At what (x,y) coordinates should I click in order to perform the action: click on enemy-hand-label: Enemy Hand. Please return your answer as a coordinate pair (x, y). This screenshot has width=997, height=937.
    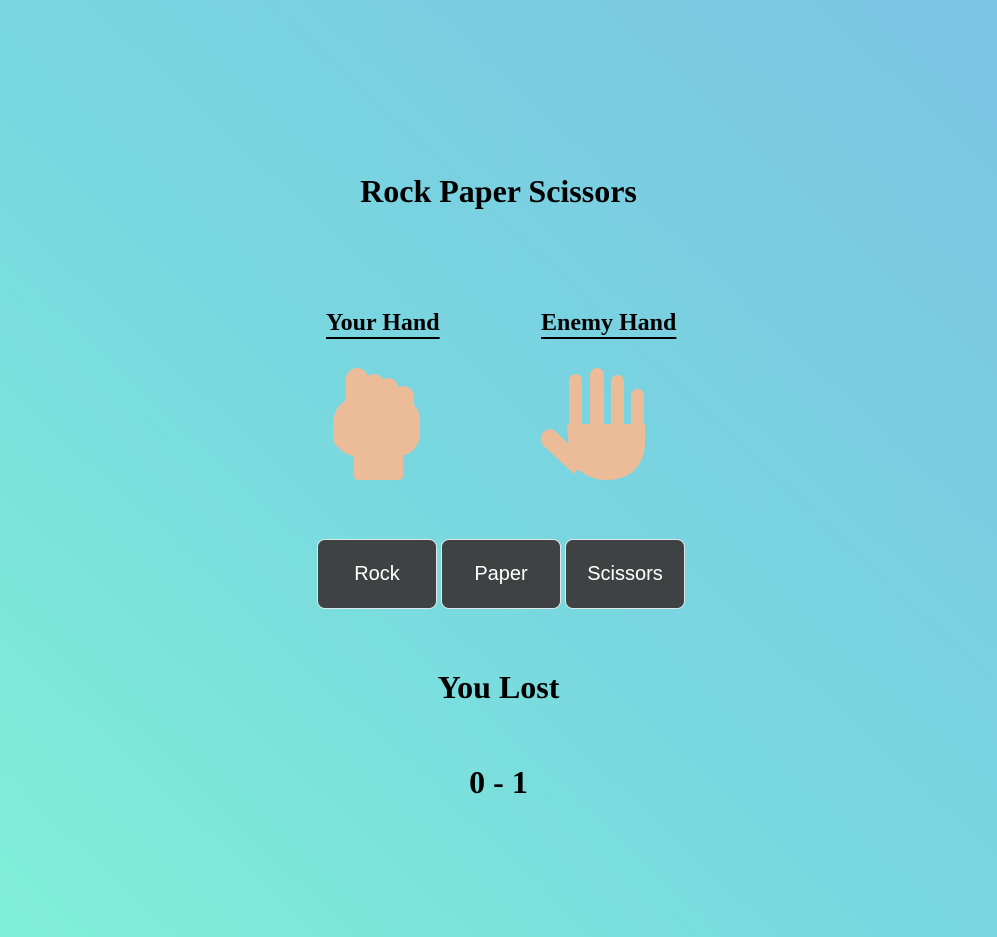
    Looking at the image, I should click on (609, 323).